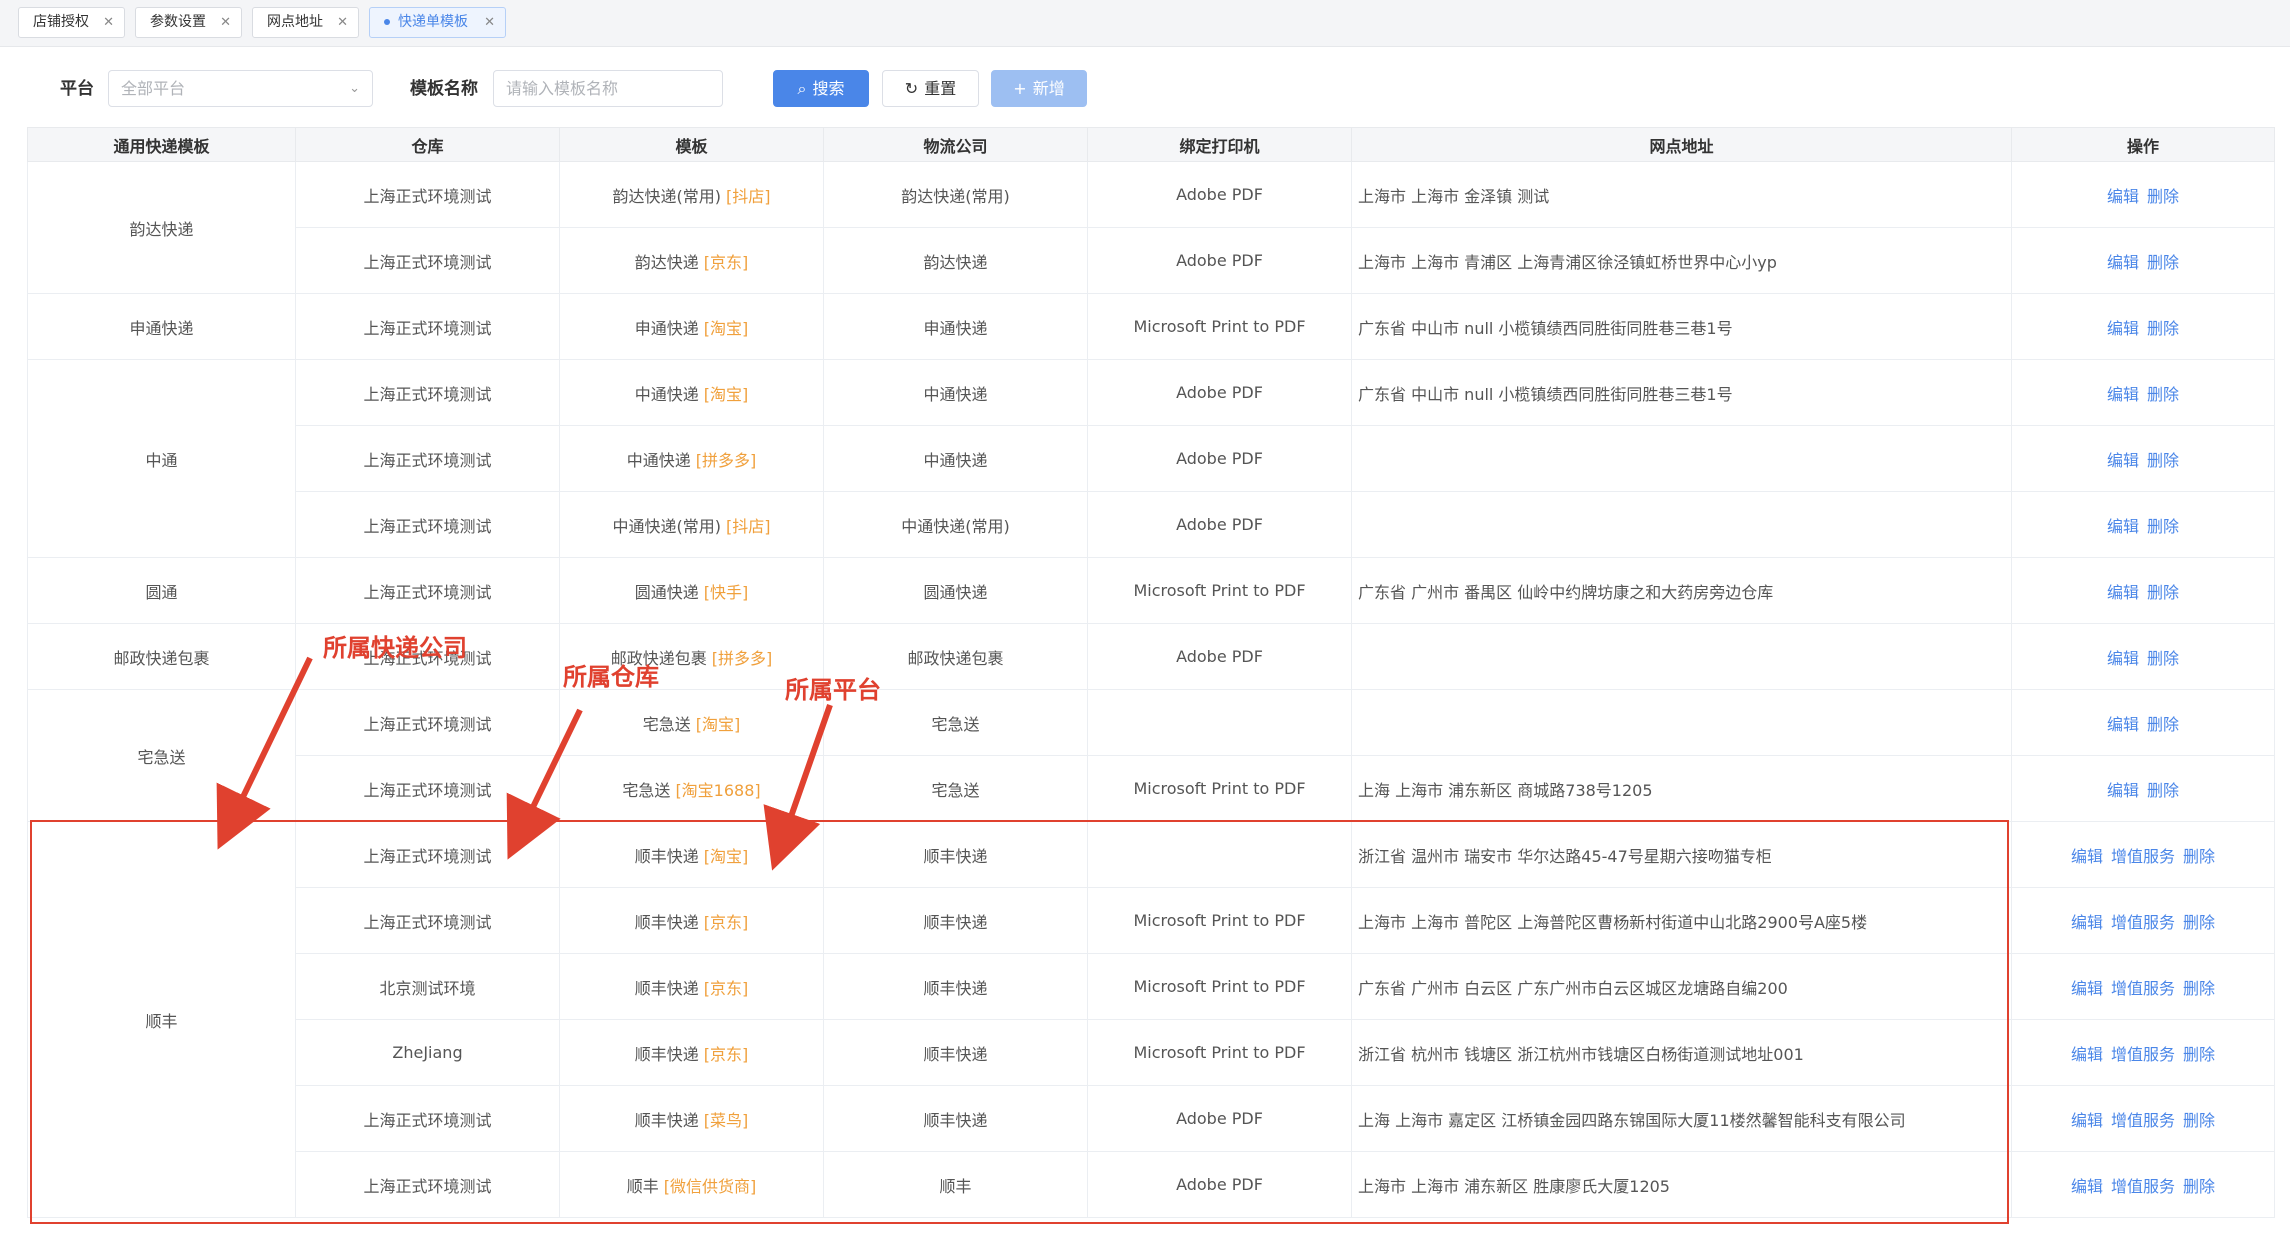  What do you see at coordinates (1681, 260) in the screenshot?
I see `address-cell: 上海市 上海市 青浦区 上海青浦区徐泾镇虹桥世界中心小yp` at bounding box center [1681, 260].